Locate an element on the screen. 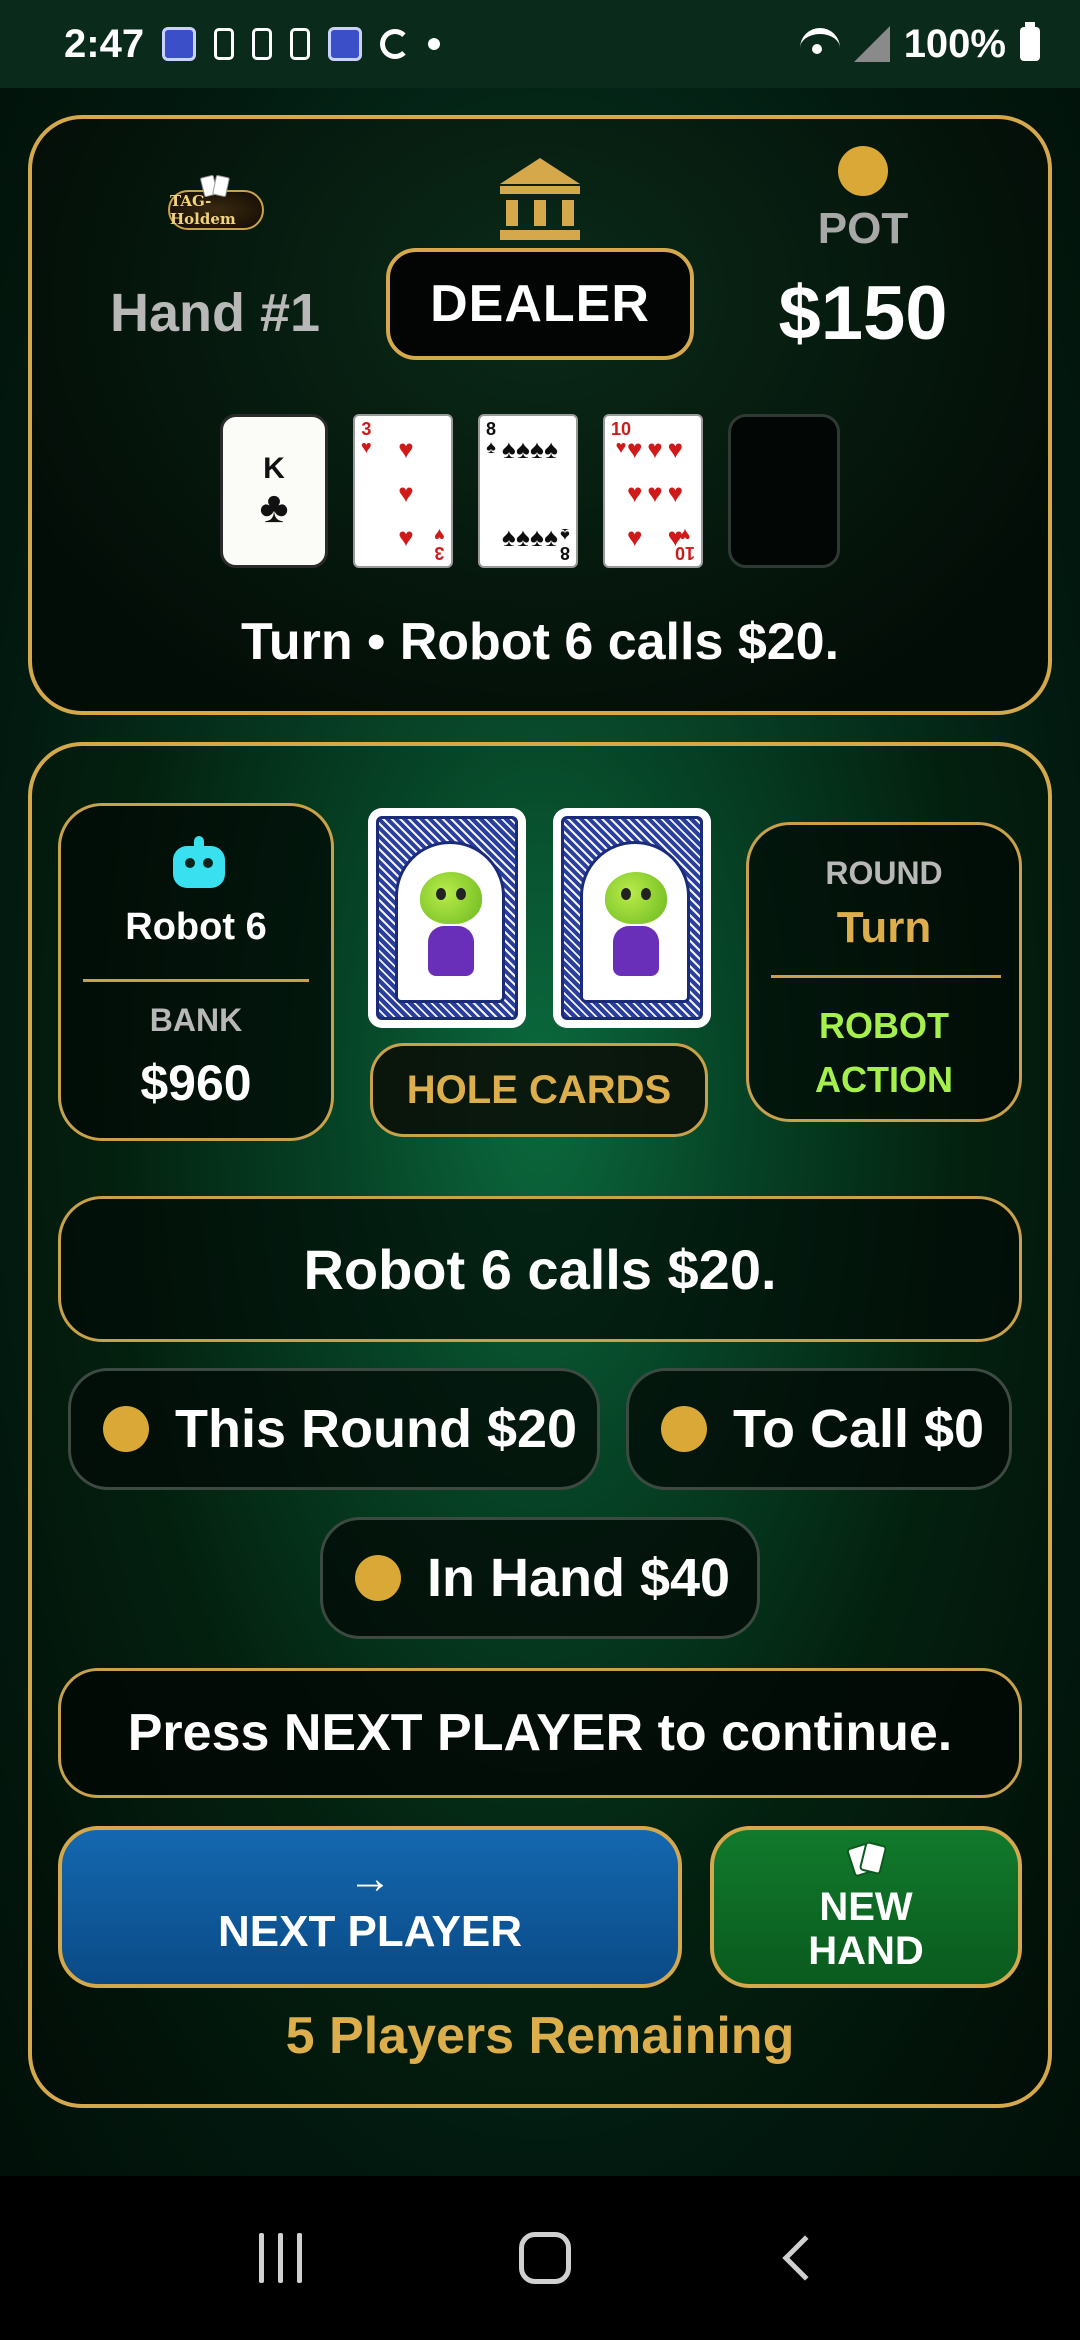 Image resolution: width=1080 pixels, height=2340 pixels. wifi-icon is located at coordinates (819, 44).